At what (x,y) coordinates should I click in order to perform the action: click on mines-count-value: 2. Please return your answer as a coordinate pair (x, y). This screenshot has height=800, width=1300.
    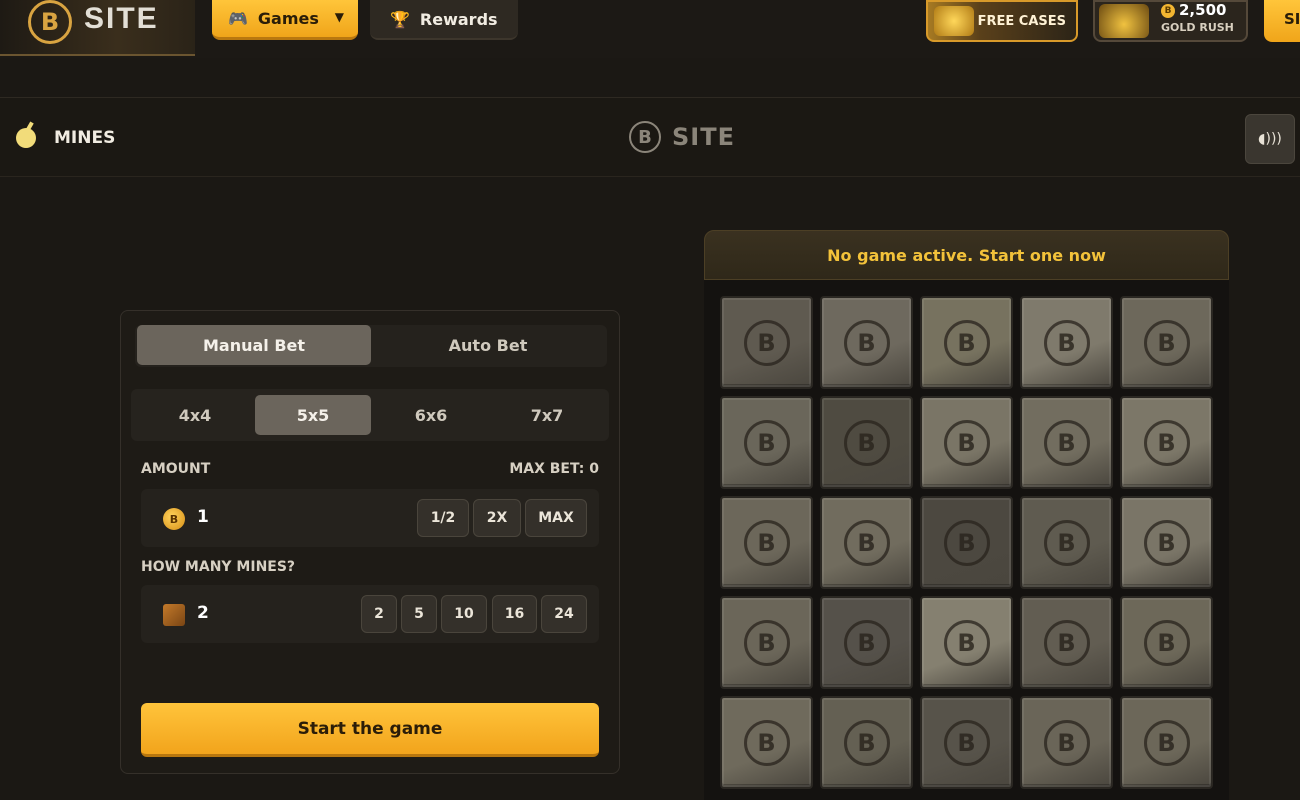
    Looking at the image, I should click on (203, 613).